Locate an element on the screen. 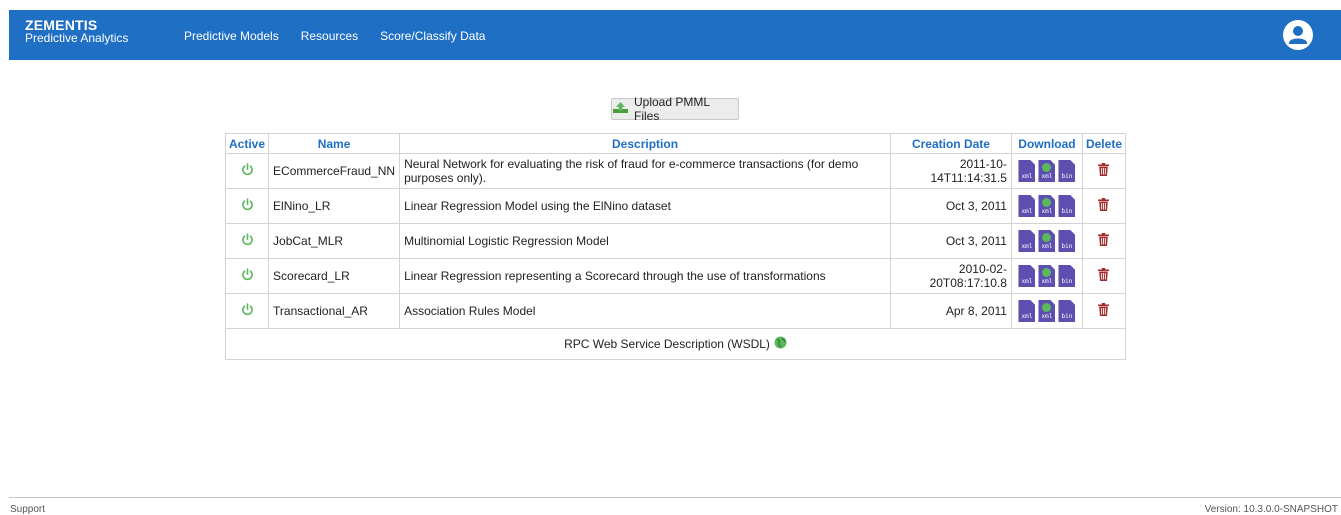 The width and height of the screenshot is (1341, 515). model-name: Scorecard_LR is located at coordinates (334, 276).